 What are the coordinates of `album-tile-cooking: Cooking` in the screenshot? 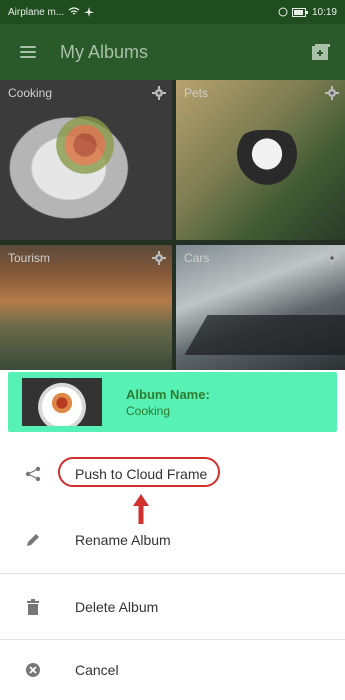 It's located at (86, 160).